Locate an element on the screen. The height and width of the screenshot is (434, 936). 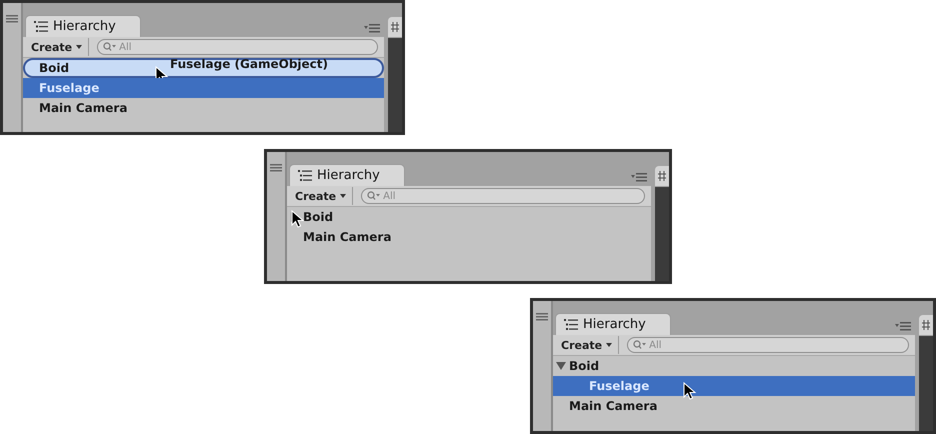
hierarchy-row: Fuselage is located at coordinates (203, 88).